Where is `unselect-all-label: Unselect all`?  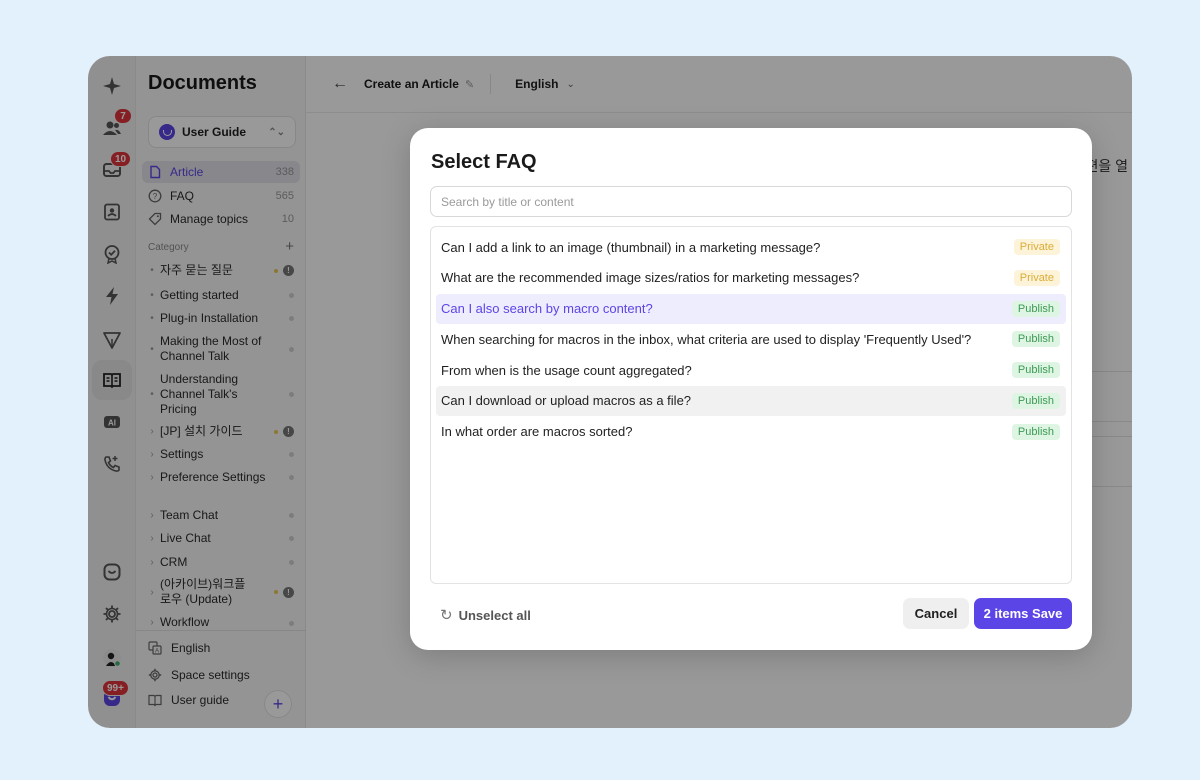 unselect-all-label: Unselect all is located at coordinates (494, 615).